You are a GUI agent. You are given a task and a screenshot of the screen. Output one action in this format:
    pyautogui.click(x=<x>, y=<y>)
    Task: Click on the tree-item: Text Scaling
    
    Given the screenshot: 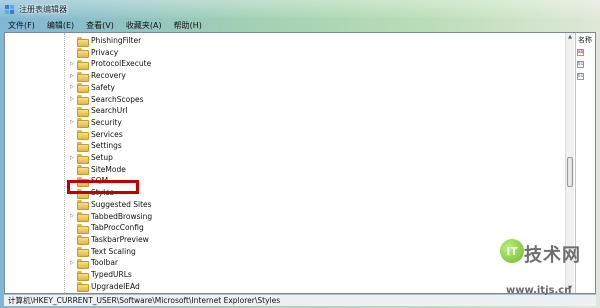 What is the action you would take?
    pyautogui.click(x=149, y=252)
    